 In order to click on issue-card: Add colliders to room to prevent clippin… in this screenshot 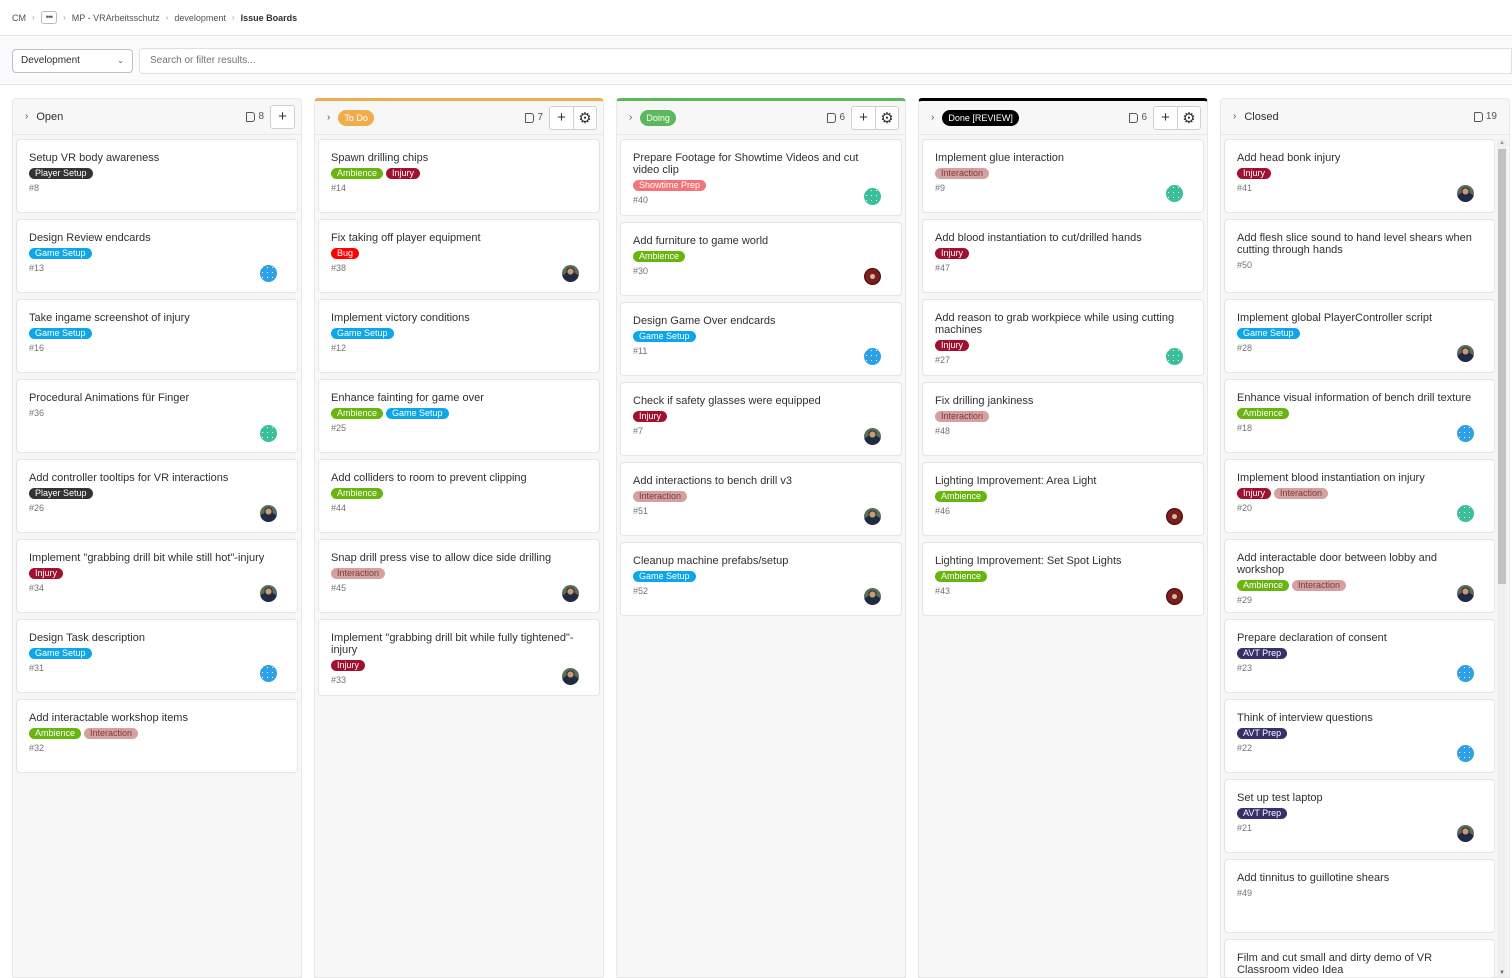, I will do `click(459, 496)`.